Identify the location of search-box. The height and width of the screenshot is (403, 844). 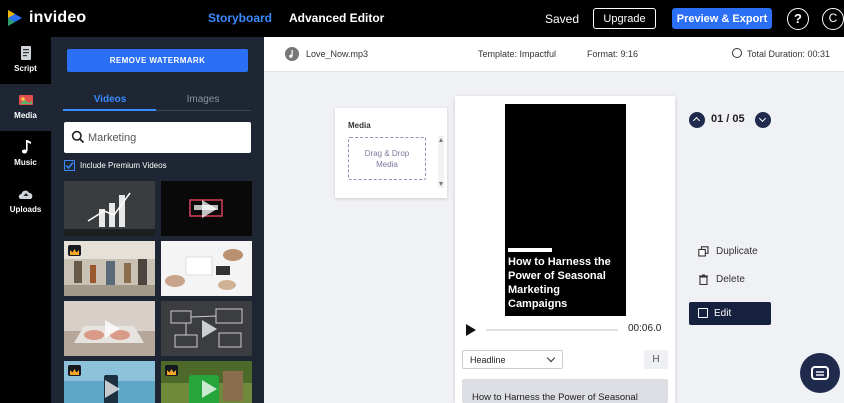
(157, 137).